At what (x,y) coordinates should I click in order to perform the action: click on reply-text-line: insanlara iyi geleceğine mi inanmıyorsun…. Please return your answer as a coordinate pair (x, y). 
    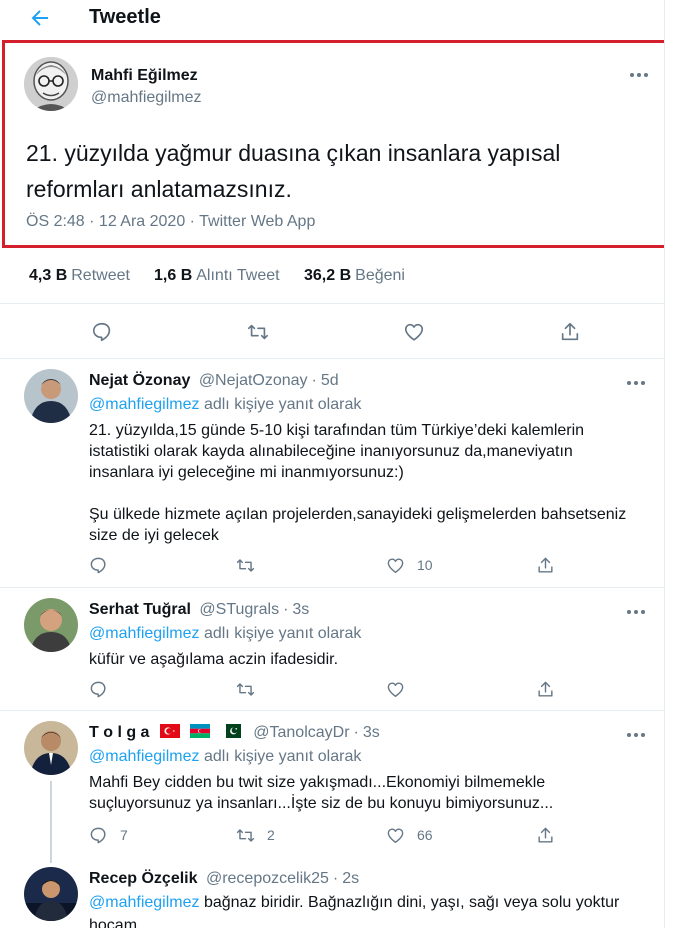
    Looking at the image, I should click on (246, 472).